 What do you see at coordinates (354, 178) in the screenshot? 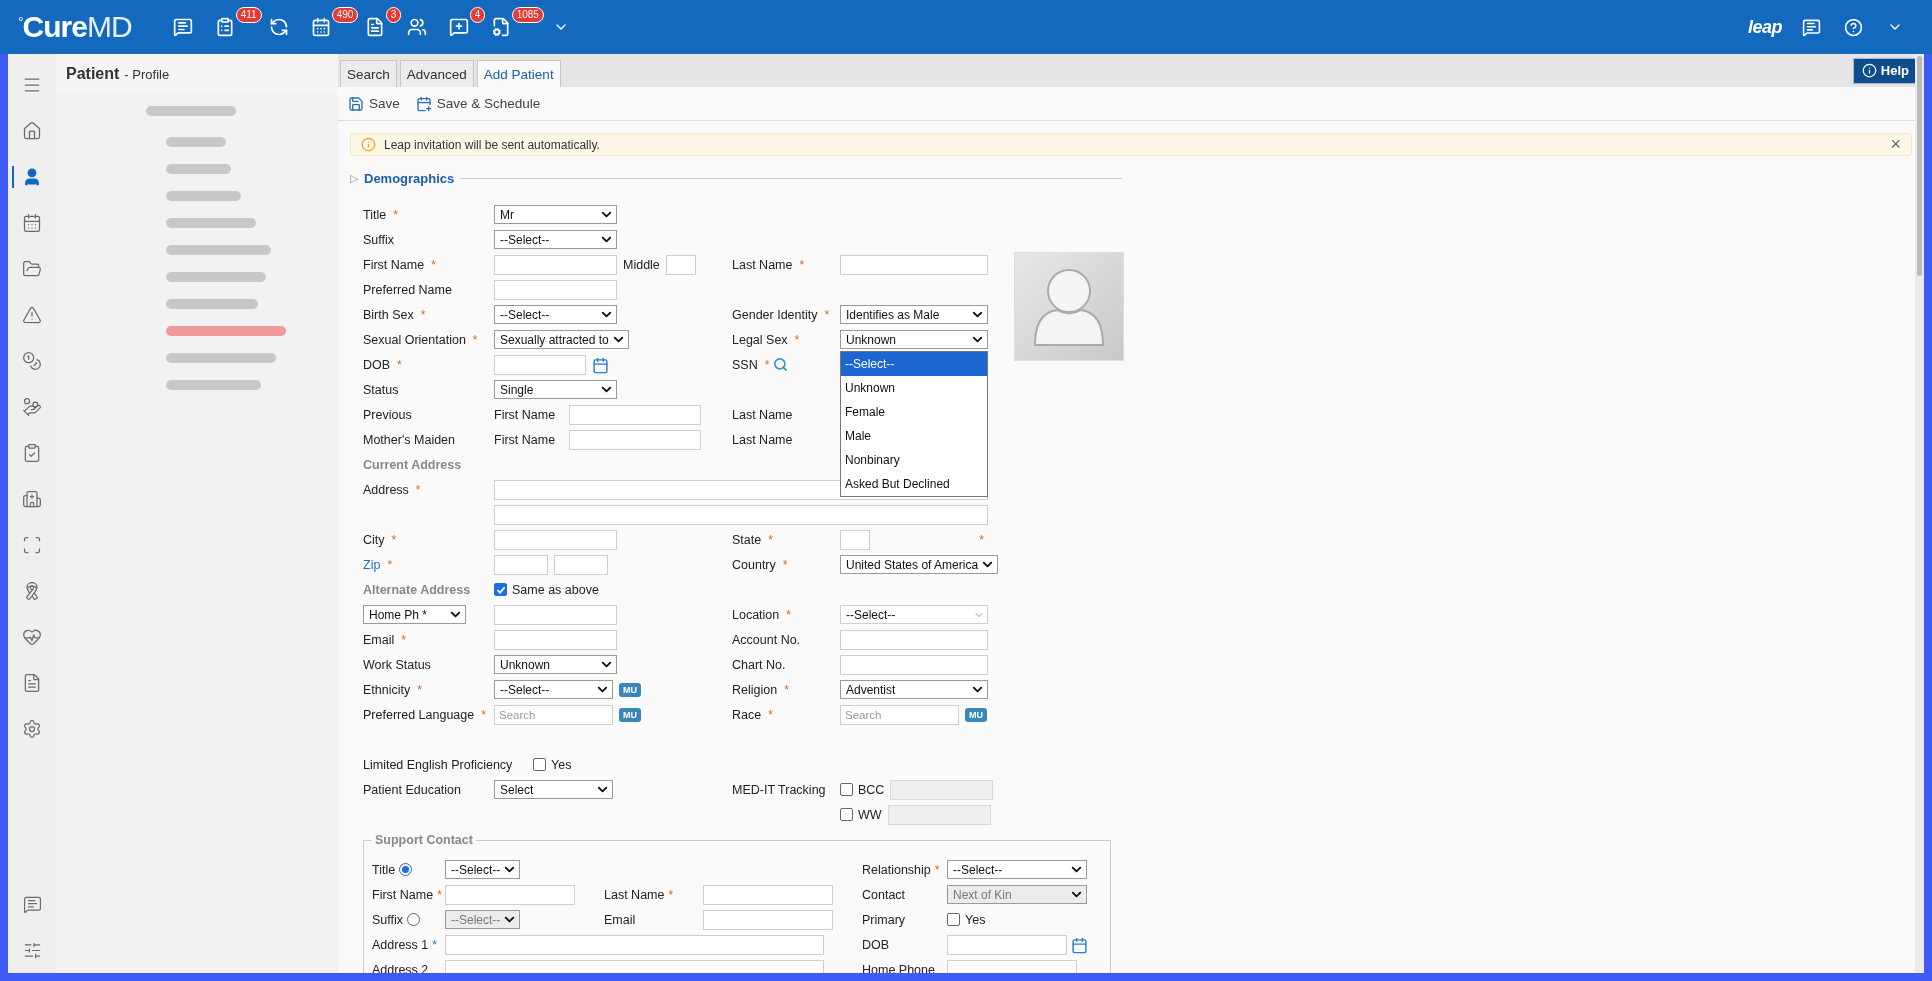
I see `expand-toggle: ▷` at bounding box center [354, 178].